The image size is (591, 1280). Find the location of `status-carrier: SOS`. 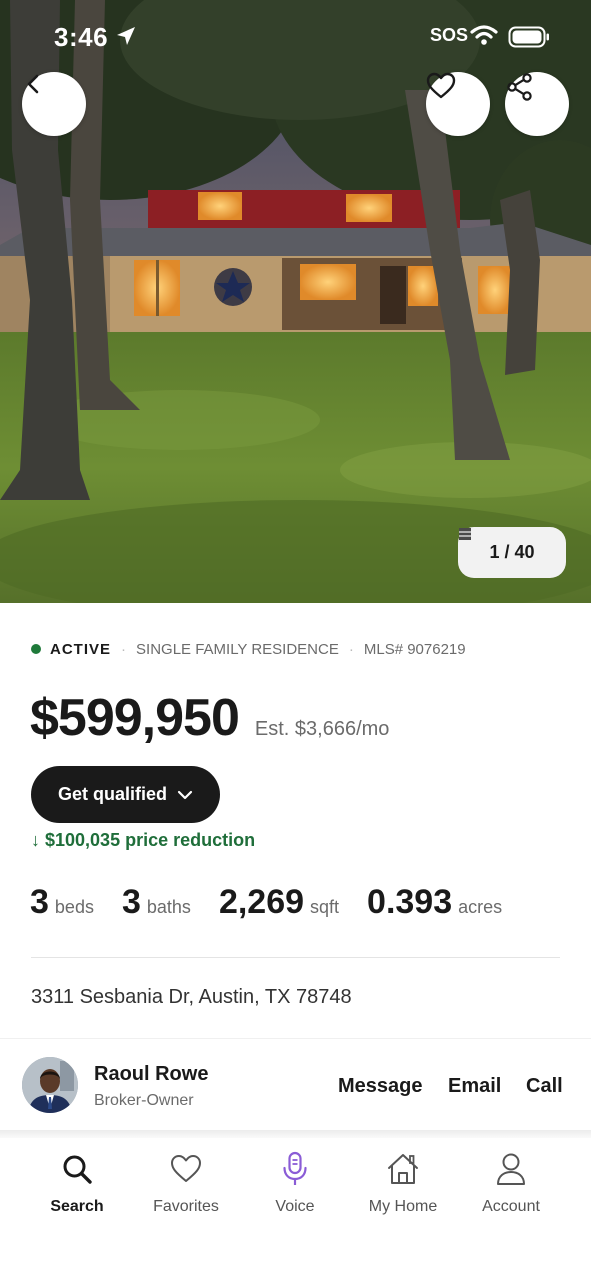

status-carrier: SOS is located at coordinates (449, 35).